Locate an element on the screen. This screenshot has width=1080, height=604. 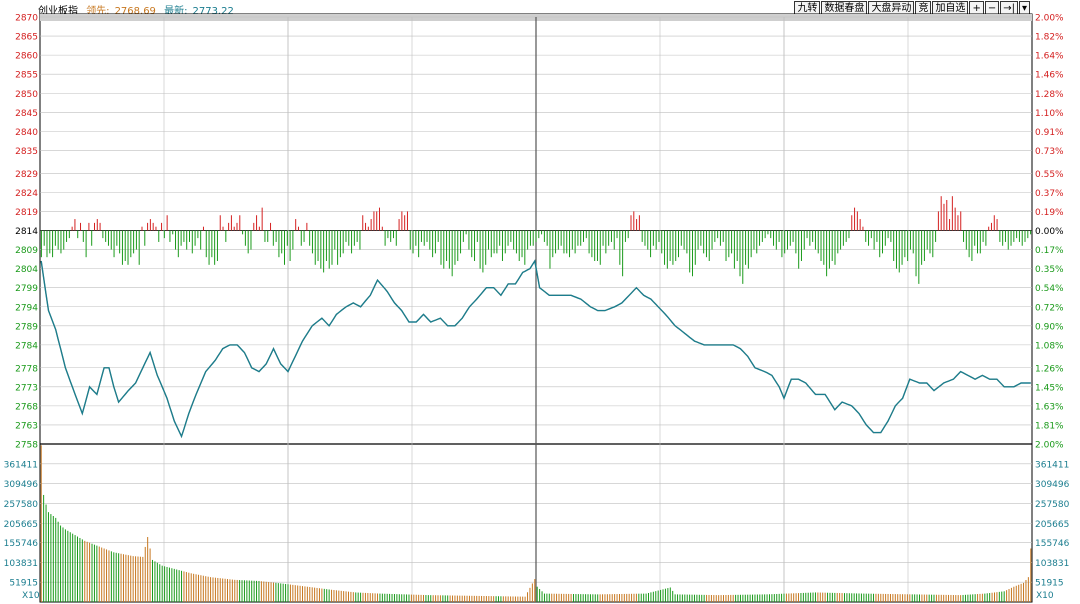
pct-axis-tick-right: 1.82% is located at coordinates (1049, 38).